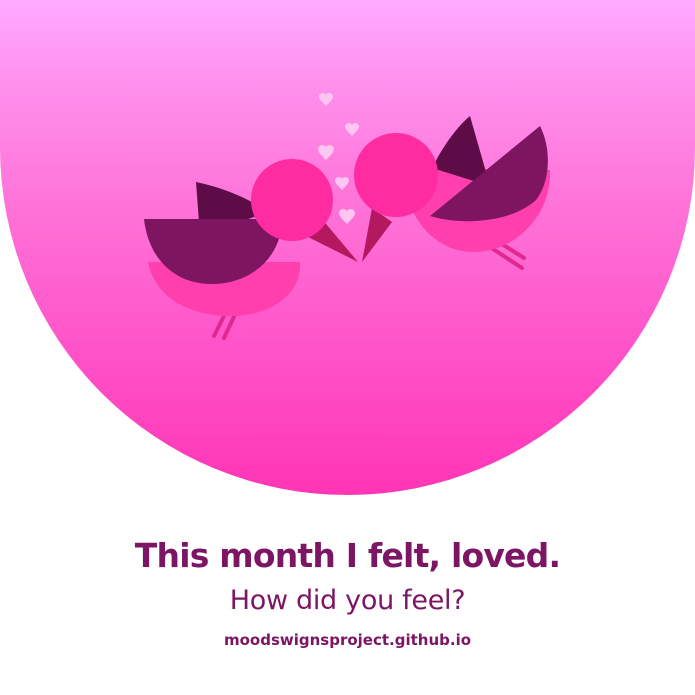 This screenshot has height=695, width=695. Describe the element at coordinates (396, 175) in the screenshot. I see `right-bird-head` at that location.